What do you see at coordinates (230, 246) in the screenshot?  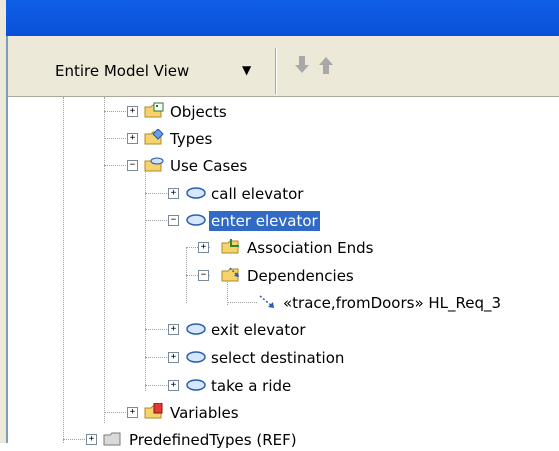 I see `folder-association-ends-icon` at bounding box center [230, 246].